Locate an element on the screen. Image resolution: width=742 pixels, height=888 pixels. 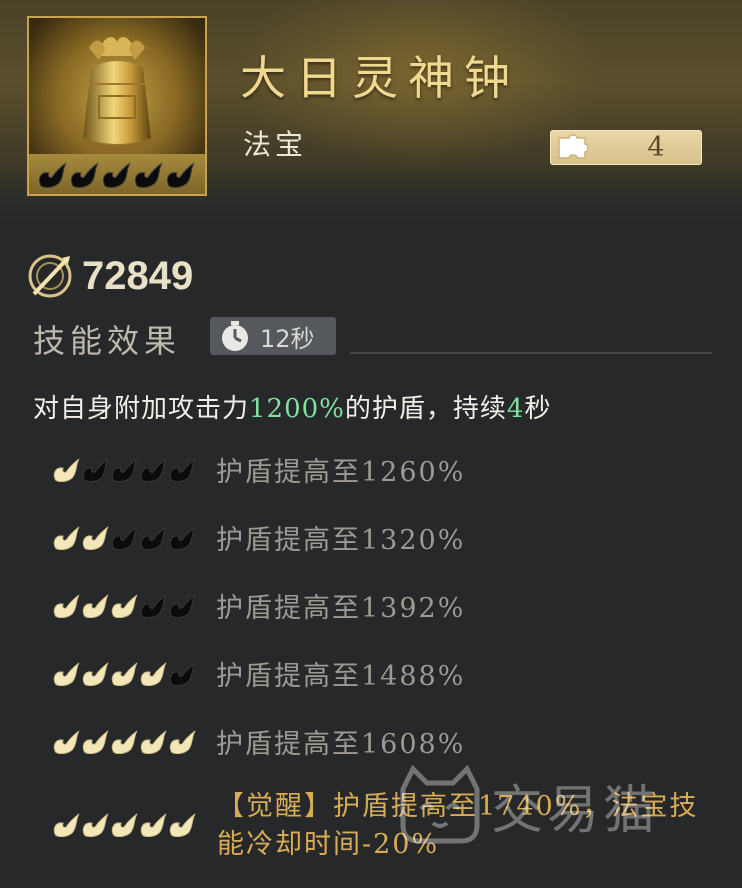
desc-part2: 的护盾，持续 is located at coordinates (425, 409).